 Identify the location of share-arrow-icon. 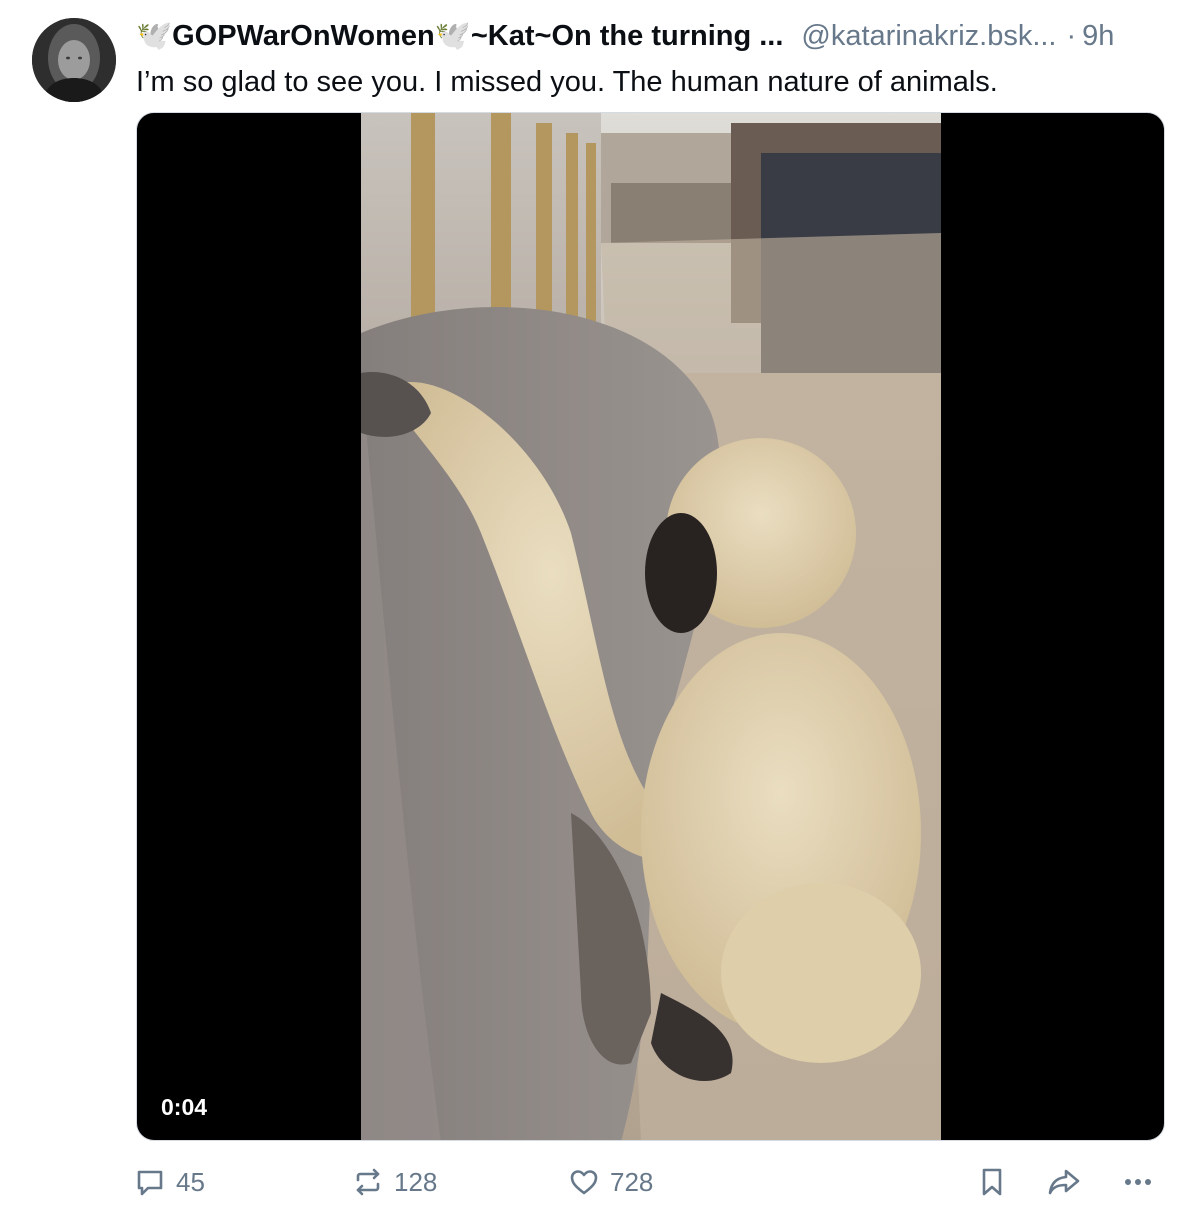
(1064, 1182).